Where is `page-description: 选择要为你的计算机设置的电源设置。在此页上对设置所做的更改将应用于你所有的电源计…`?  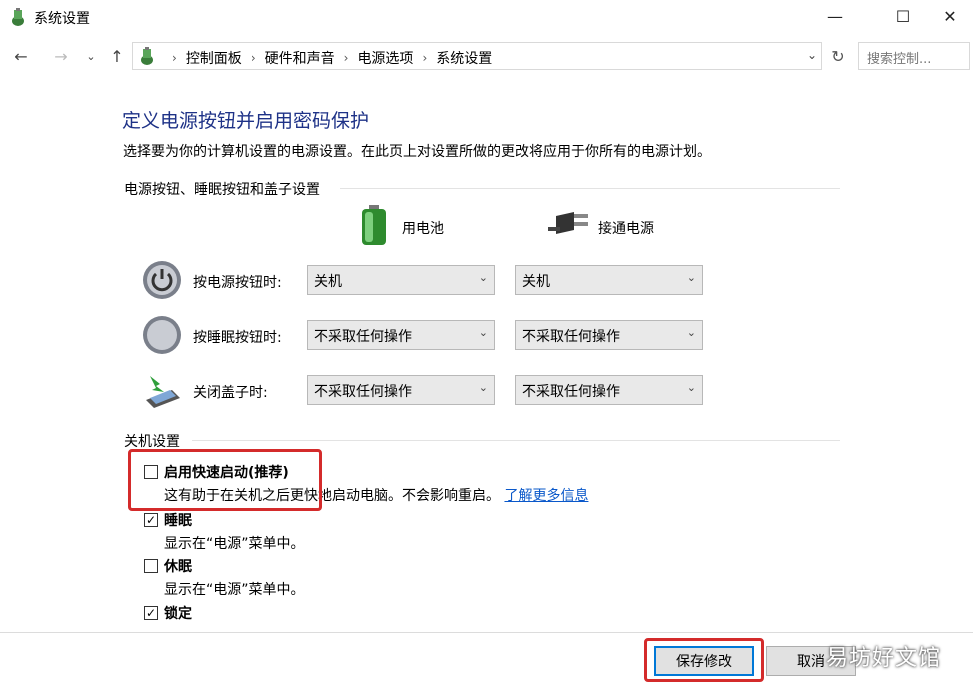 page-description: 选择要为你的计算机设置的电源设置。在此页上对设置所做的更改将应用于你所有的电源计… is located at coordinates (417, 152).